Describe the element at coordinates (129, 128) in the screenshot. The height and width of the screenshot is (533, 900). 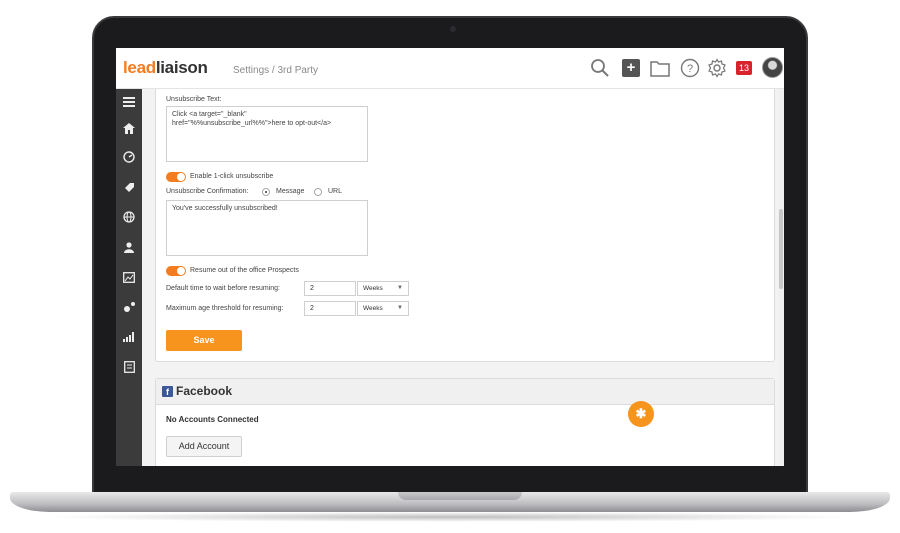
I see `home-icon` at that location.